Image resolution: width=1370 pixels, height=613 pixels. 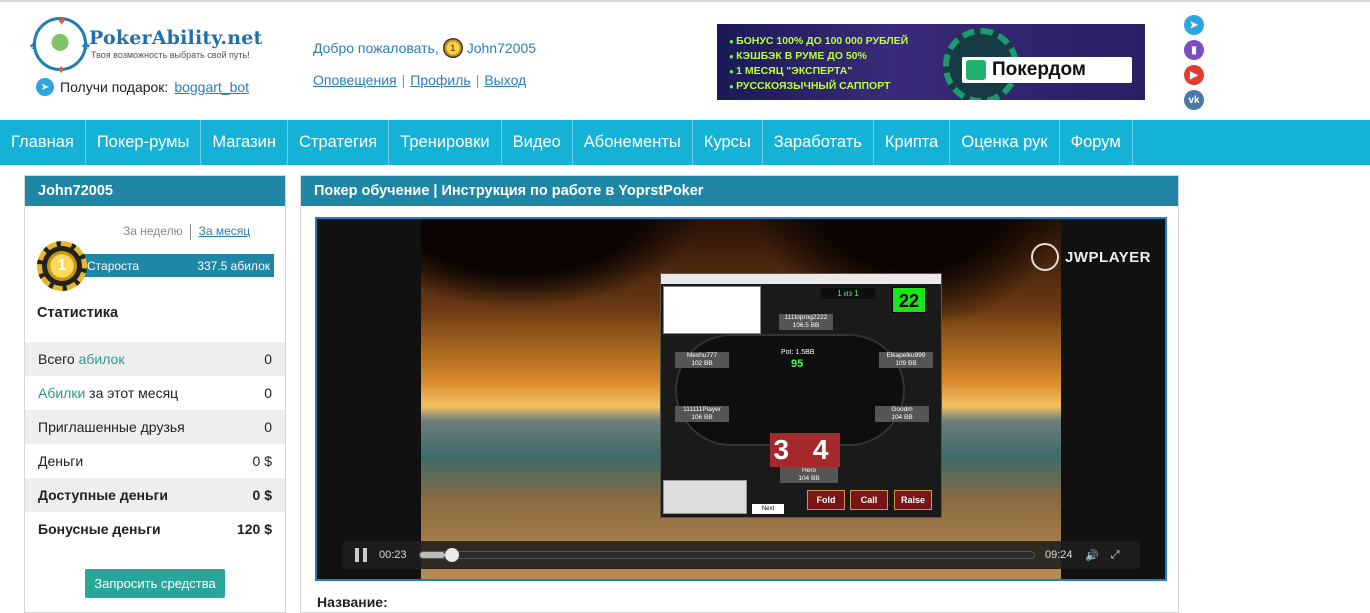 I want to click on nav-item-subscriptions: Абонементы, so click(x=633, y=142).